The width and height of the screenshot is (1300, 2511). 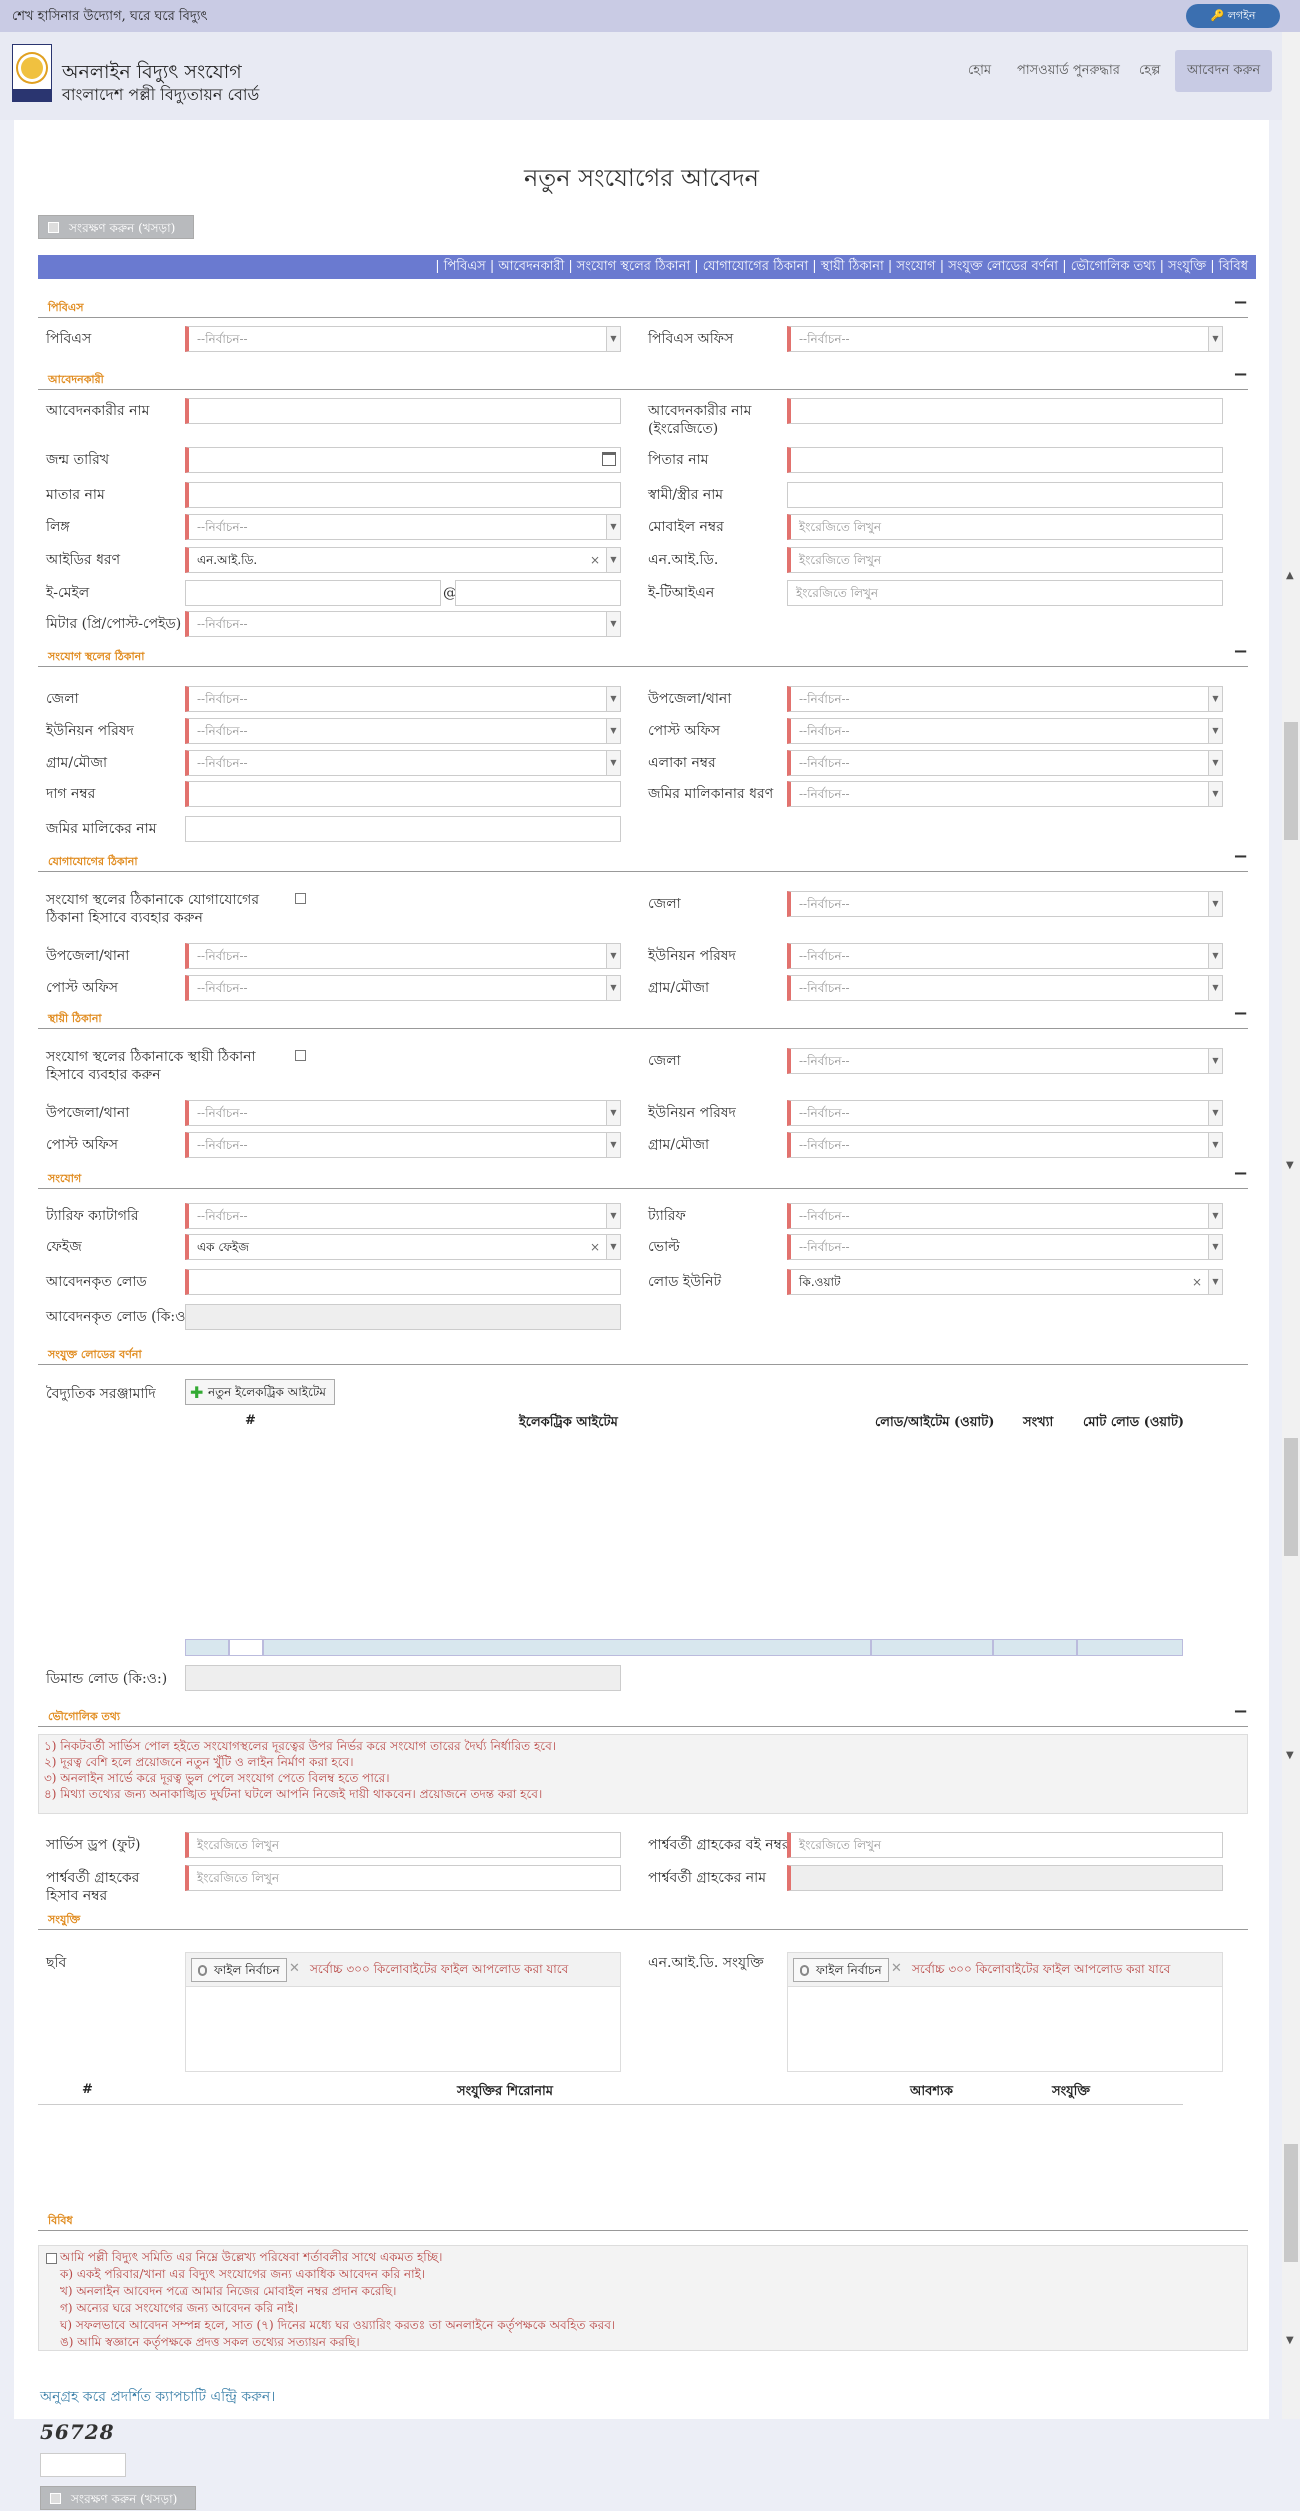 What do you see at coordinates (1005, 495) in the screenshot?
I see `spouse-input` at bounding box center [1005, 495].